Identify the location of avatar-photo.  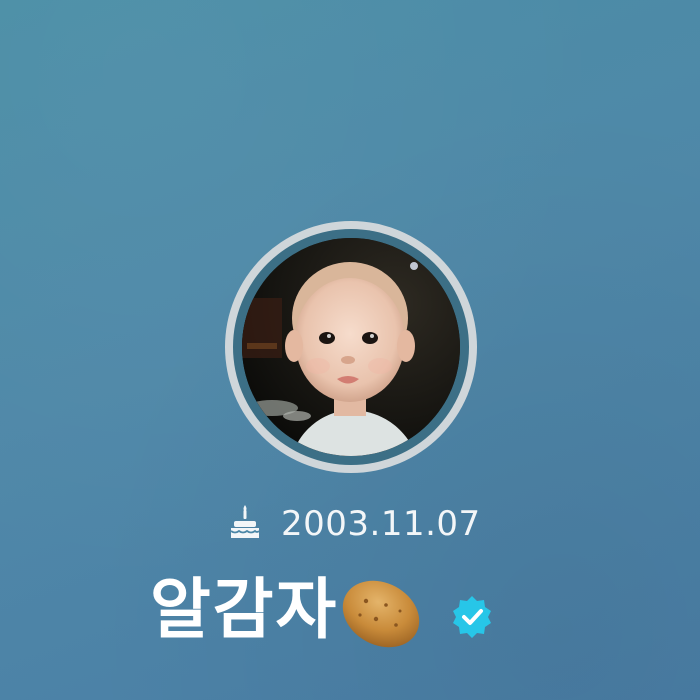
(351, 347).